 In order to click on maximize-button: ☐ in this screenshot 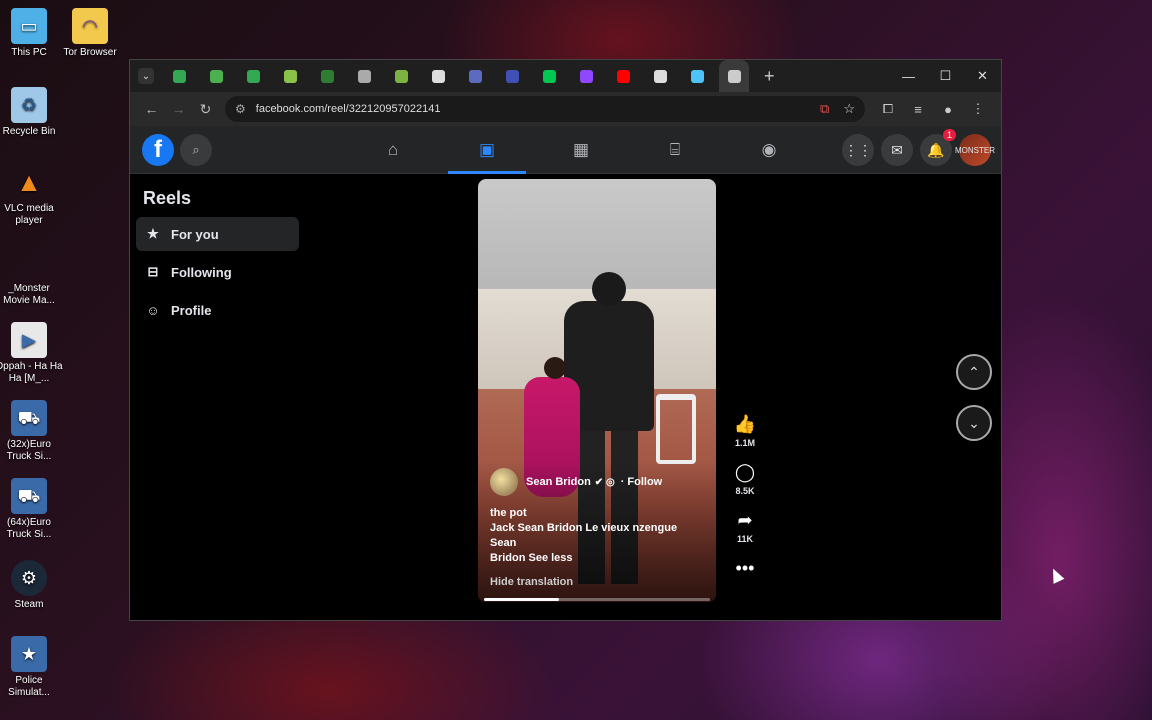, I will do `click(945, 76)`.